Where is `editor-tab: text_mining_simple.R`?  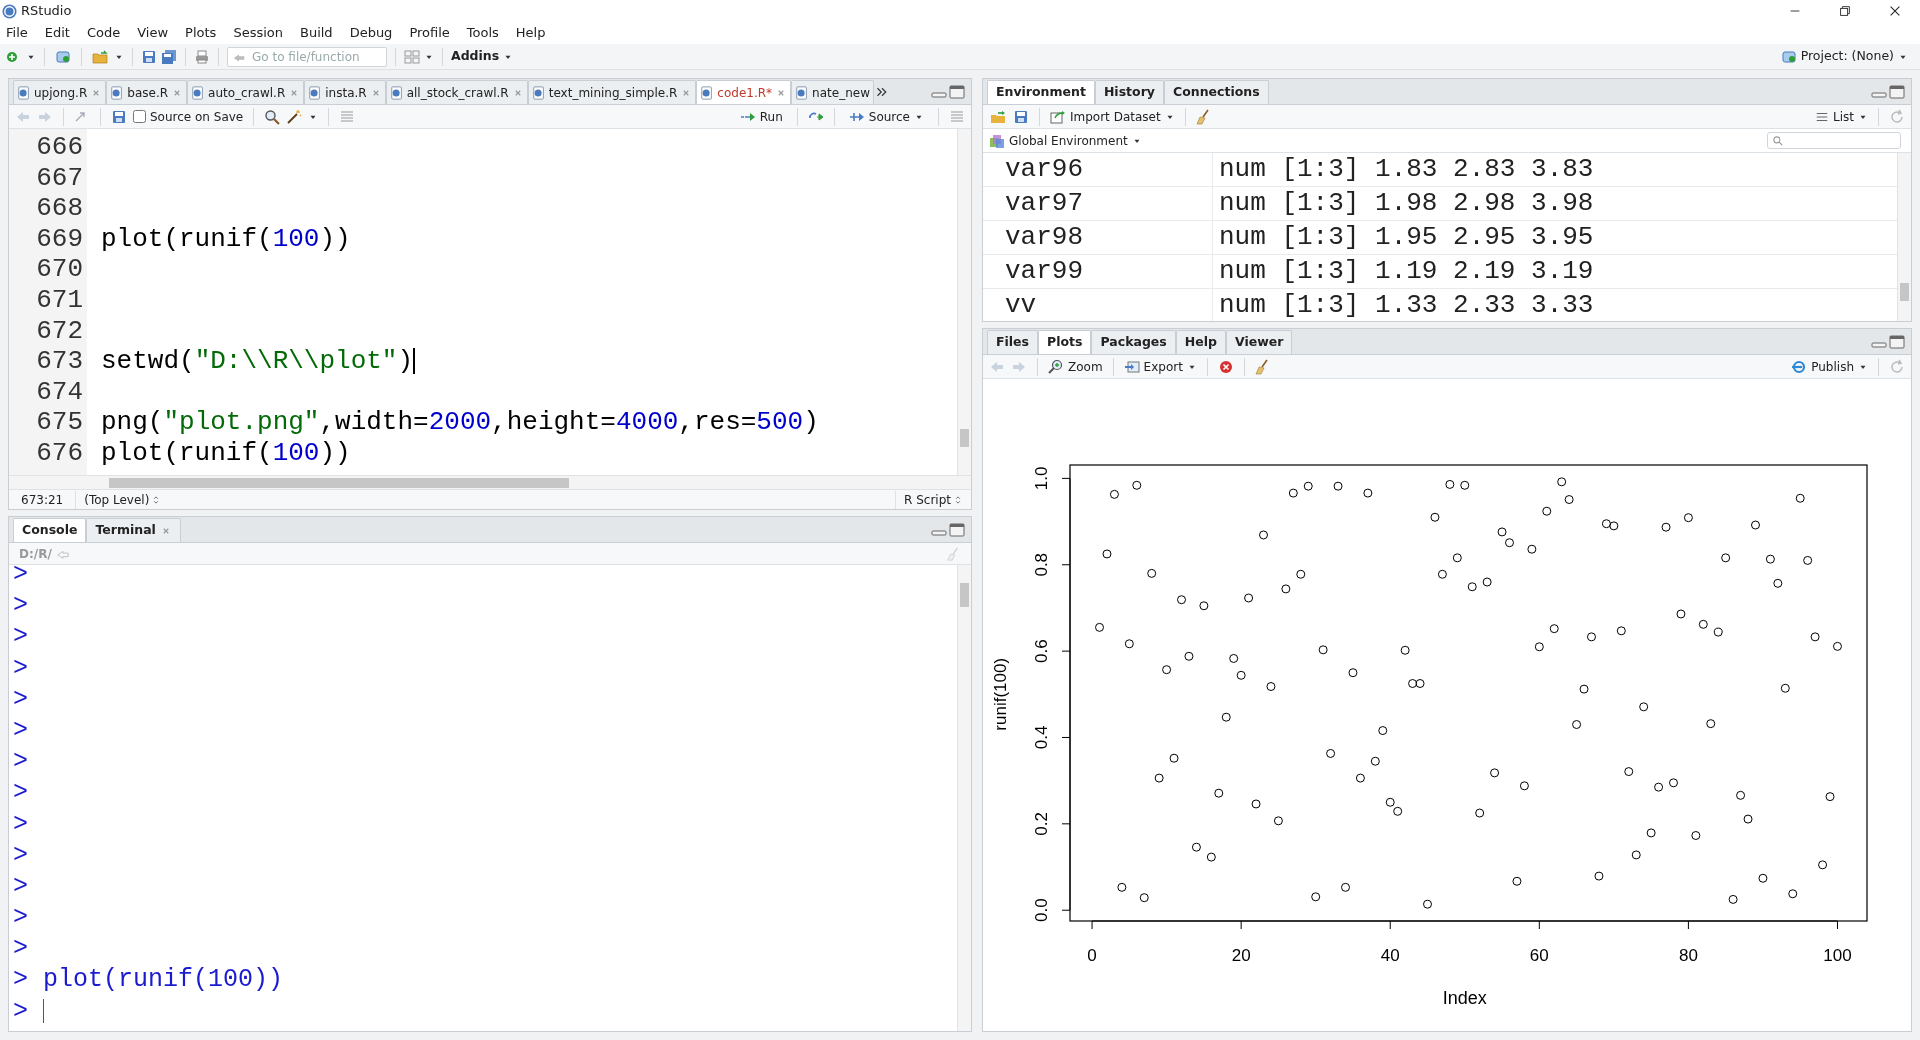 editor-tab: text_mining_simple.R is located at coordinates (612, 92).